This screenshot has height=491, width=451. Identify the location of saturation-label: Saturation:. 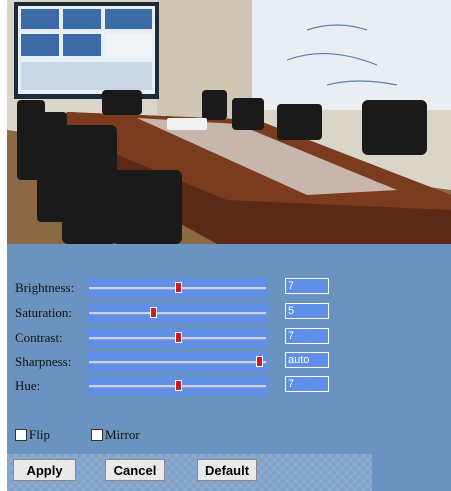
(44, 312).